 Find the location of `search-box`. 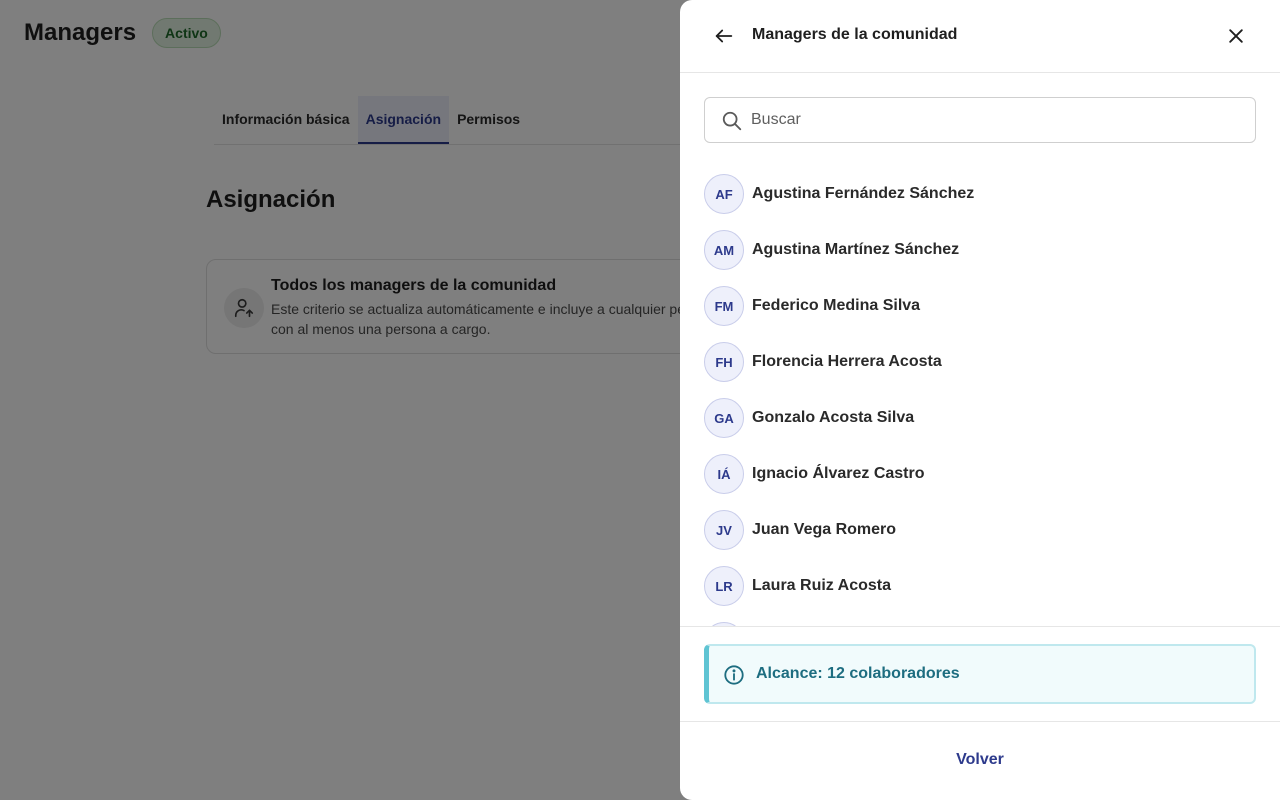

search-box is located at coordinates (980, 120).